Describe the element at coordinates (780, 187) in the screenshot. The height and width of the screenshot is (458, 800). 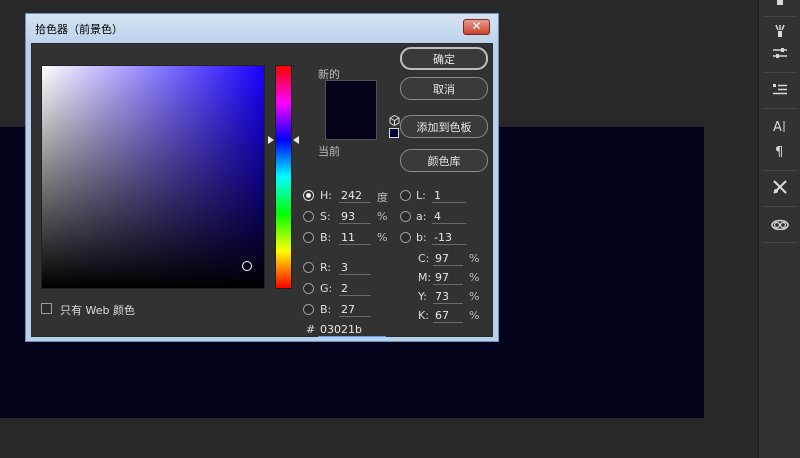
I see `tools-icon` at that location.